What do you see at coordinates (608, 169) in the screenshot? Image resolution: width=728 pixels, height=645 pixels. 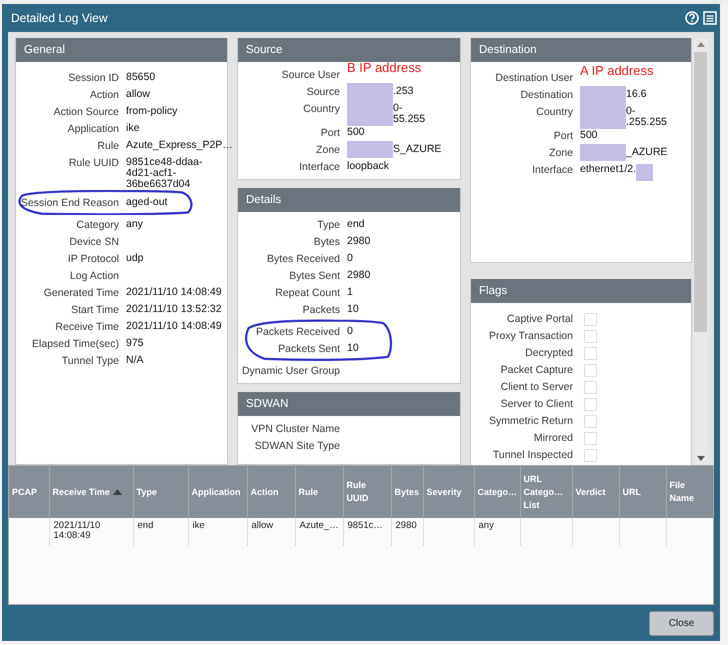 I see `field-value: ethernet1/2.` at bounding box center [608, 169].